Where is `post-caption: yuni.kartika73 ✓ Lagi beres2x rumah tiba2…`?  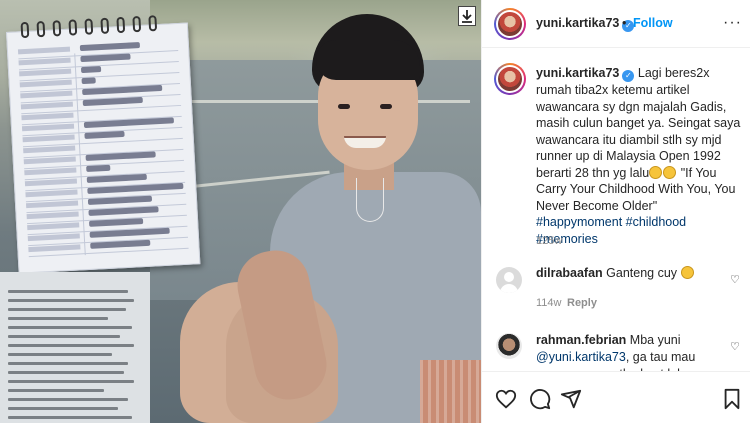
post-caption: yuni.kartika73 ✓ Lagi beres2x rumah tiba2… is located at coordinates (638, 156).